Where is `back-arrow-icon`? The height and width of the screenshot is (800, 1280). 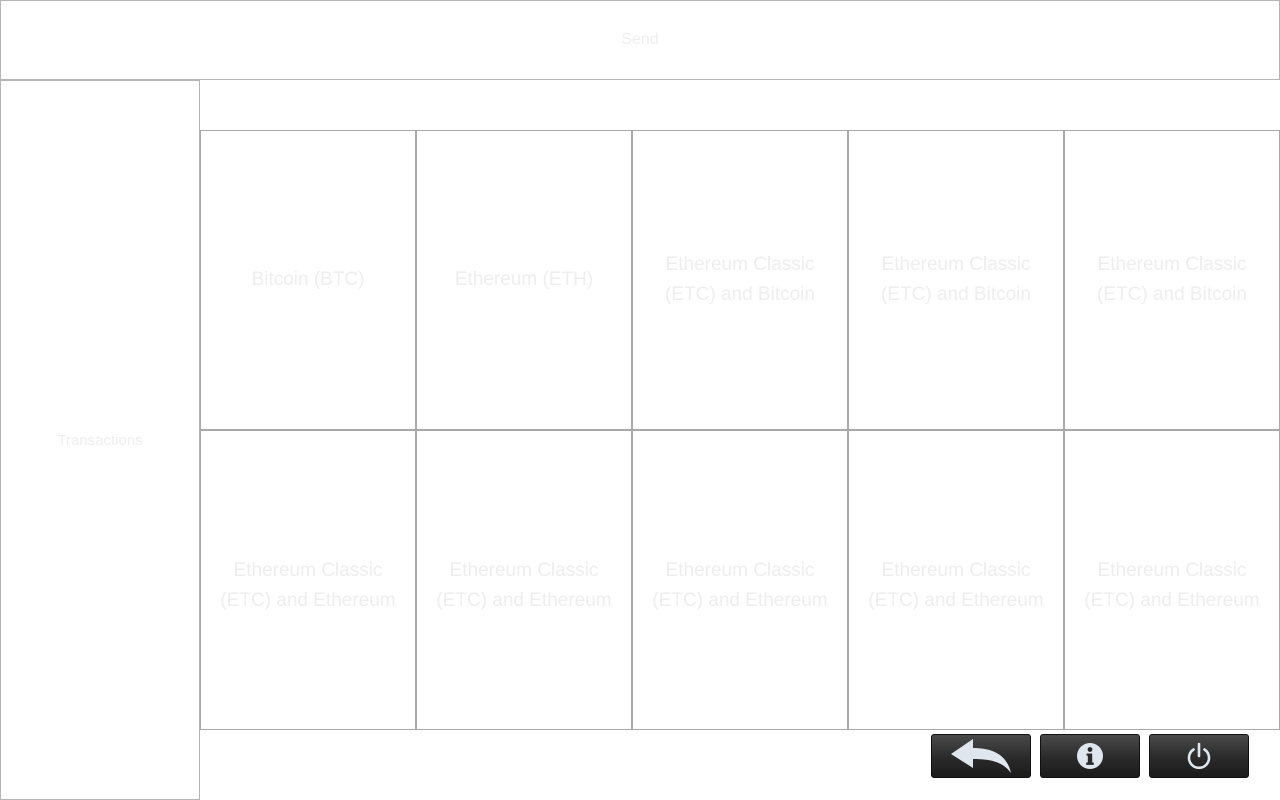
back-arrow-icon is located at coordinates (981, 756).